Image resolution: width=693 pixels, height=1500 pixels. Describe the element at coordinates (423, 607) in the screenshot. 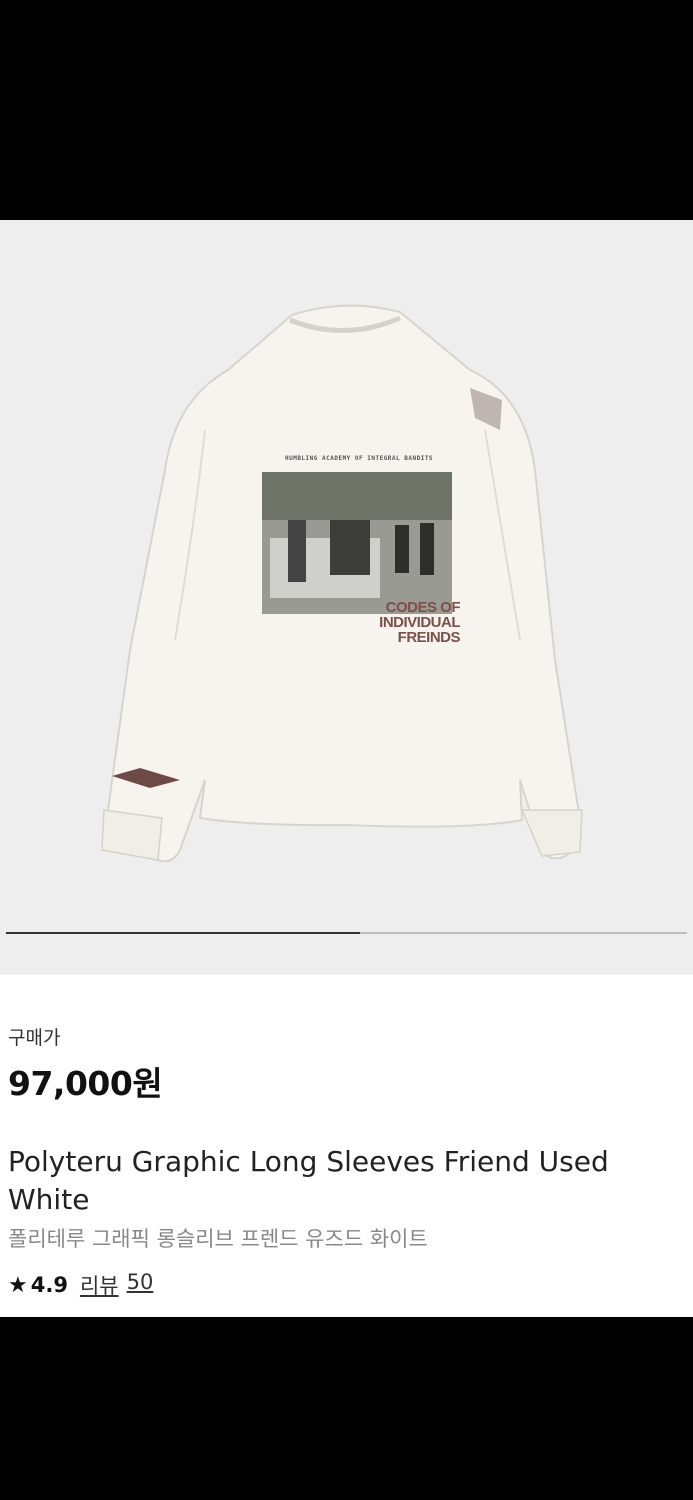

I see `print-line-1: CODES OF` at that location.